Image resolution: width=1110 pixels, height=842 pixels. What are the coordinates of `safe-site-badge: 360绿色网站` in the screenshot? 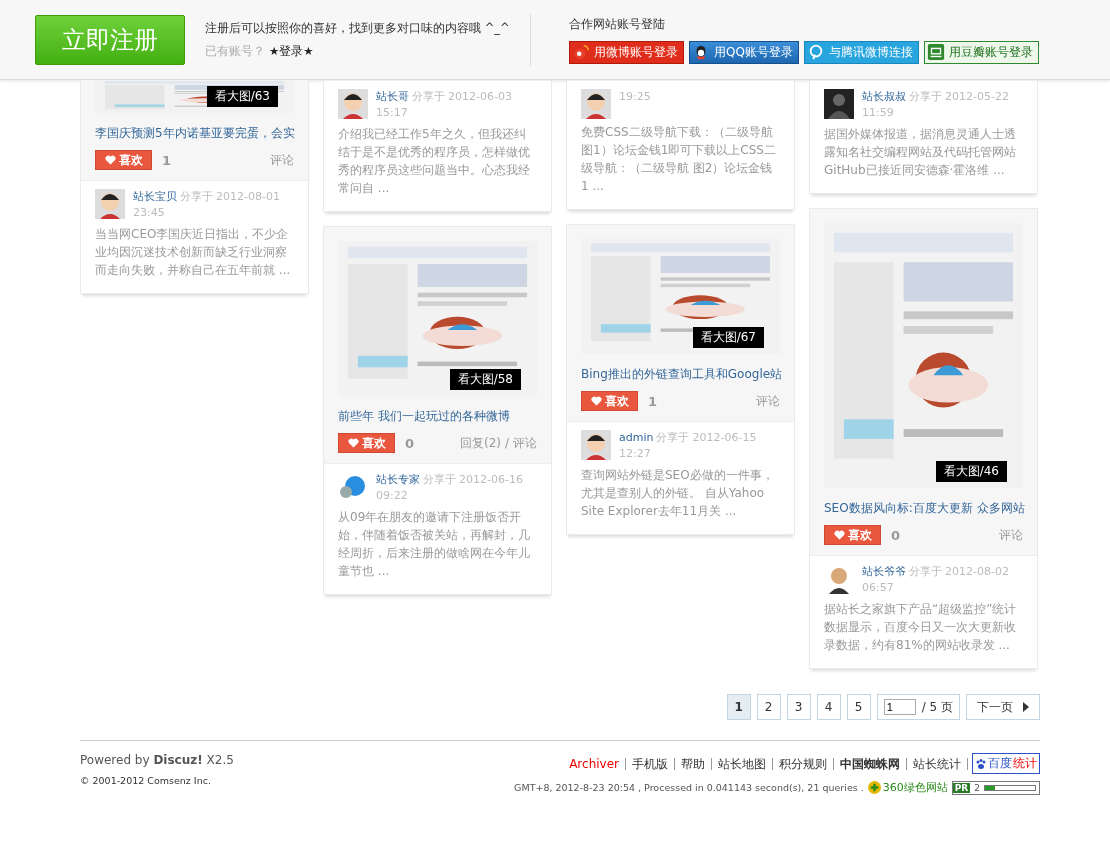 It's located at (907, 787).